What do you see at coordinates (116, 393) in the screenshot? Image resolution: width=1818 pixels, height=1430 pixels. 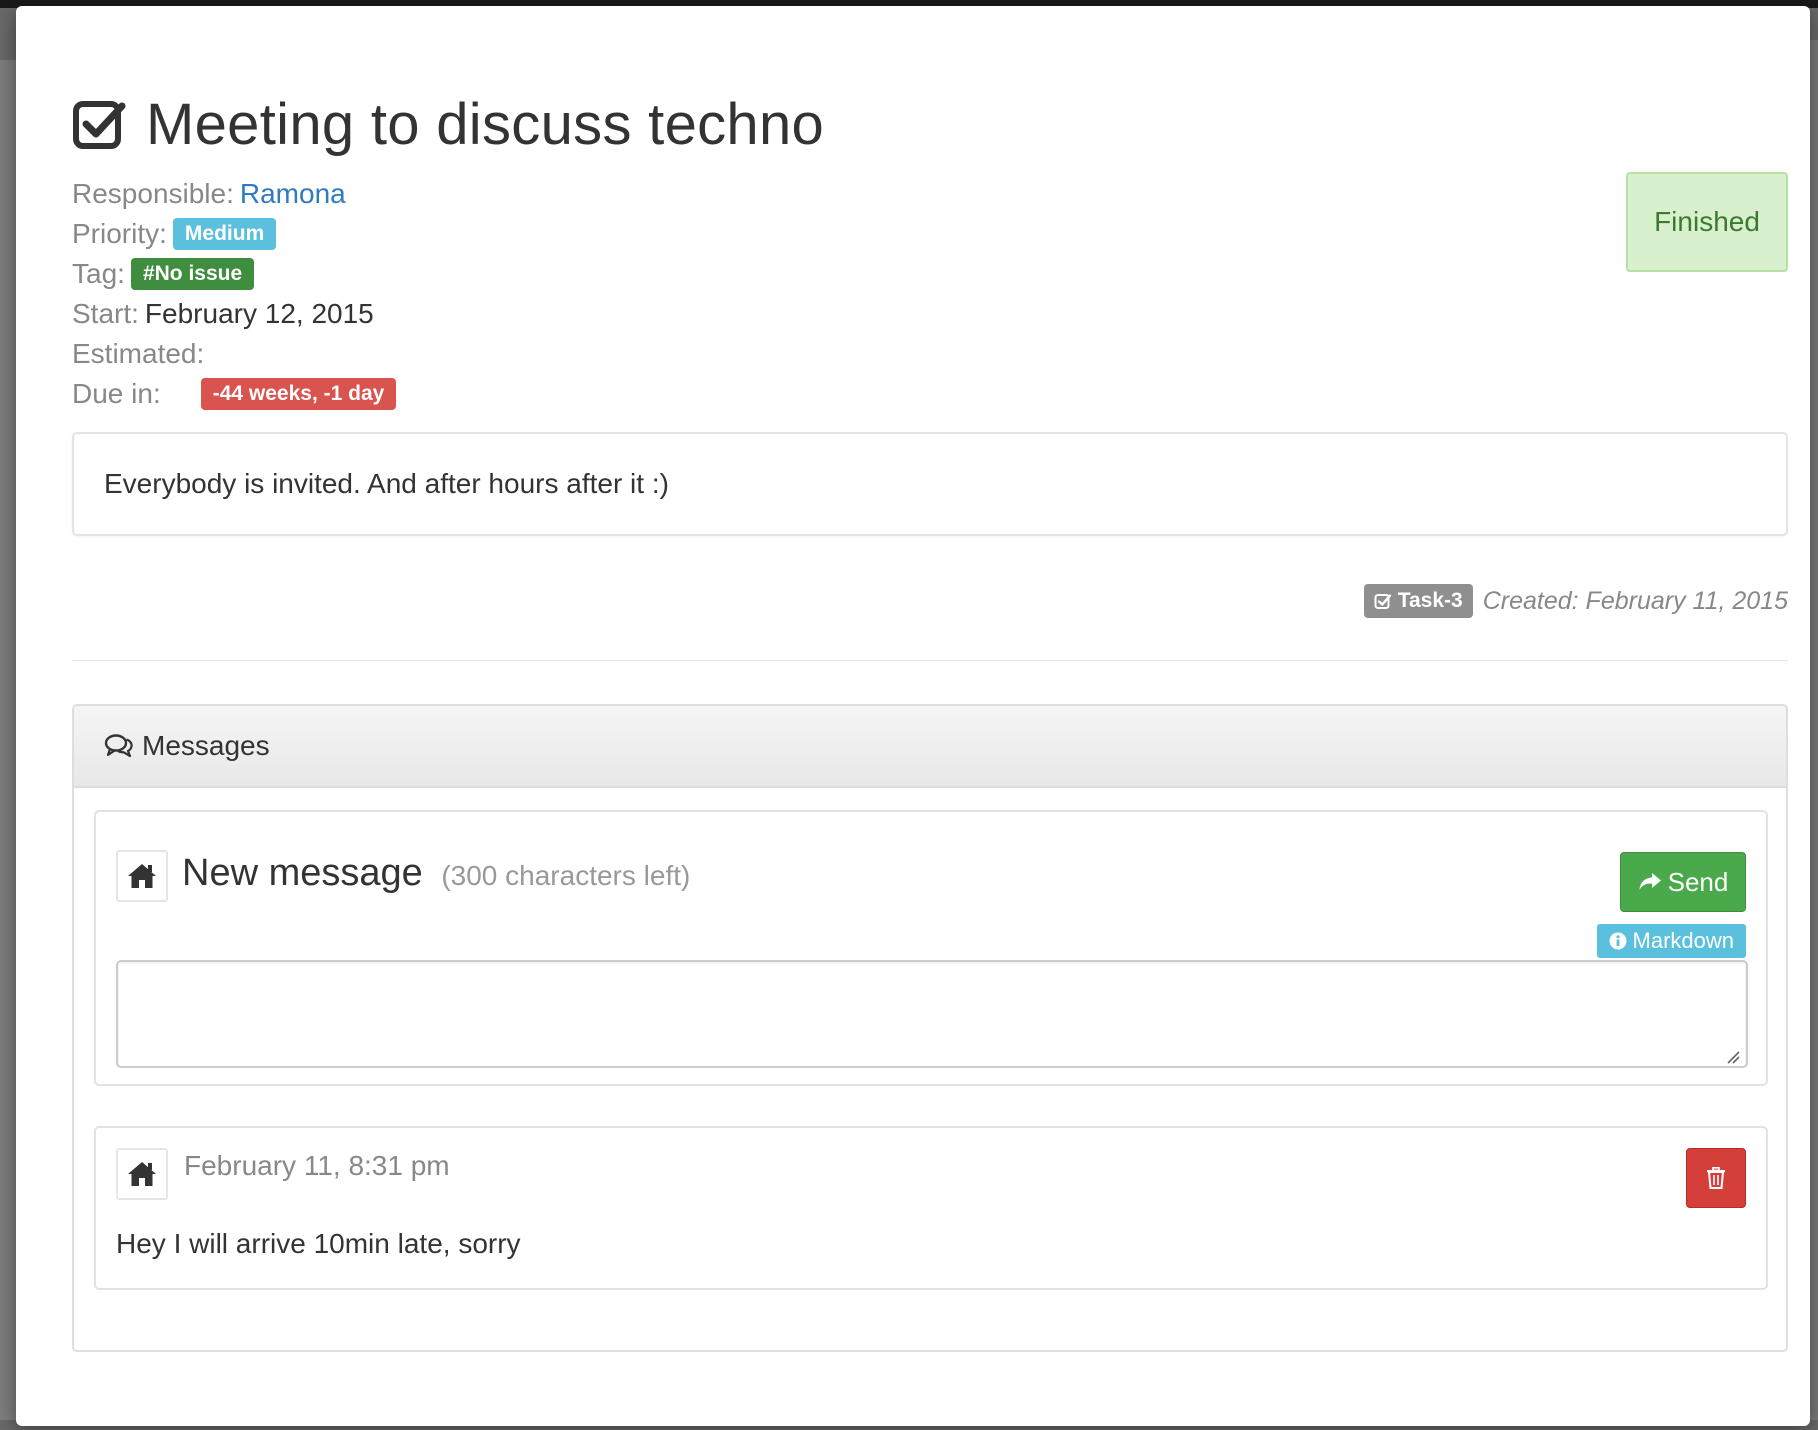 I see `due-label: Due in:` at bounding box center [116, 393].